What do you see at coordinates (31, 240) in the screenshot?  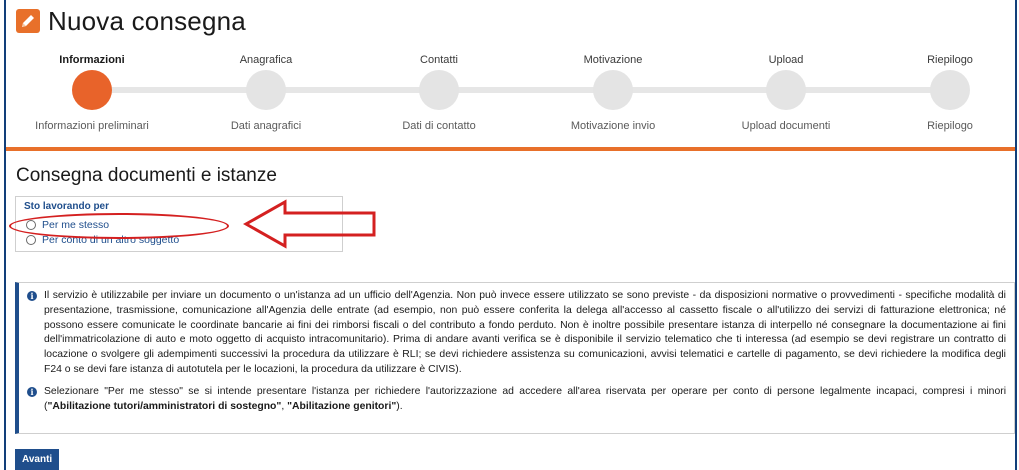 I see `radio-button` at bounding box center [31, 240].